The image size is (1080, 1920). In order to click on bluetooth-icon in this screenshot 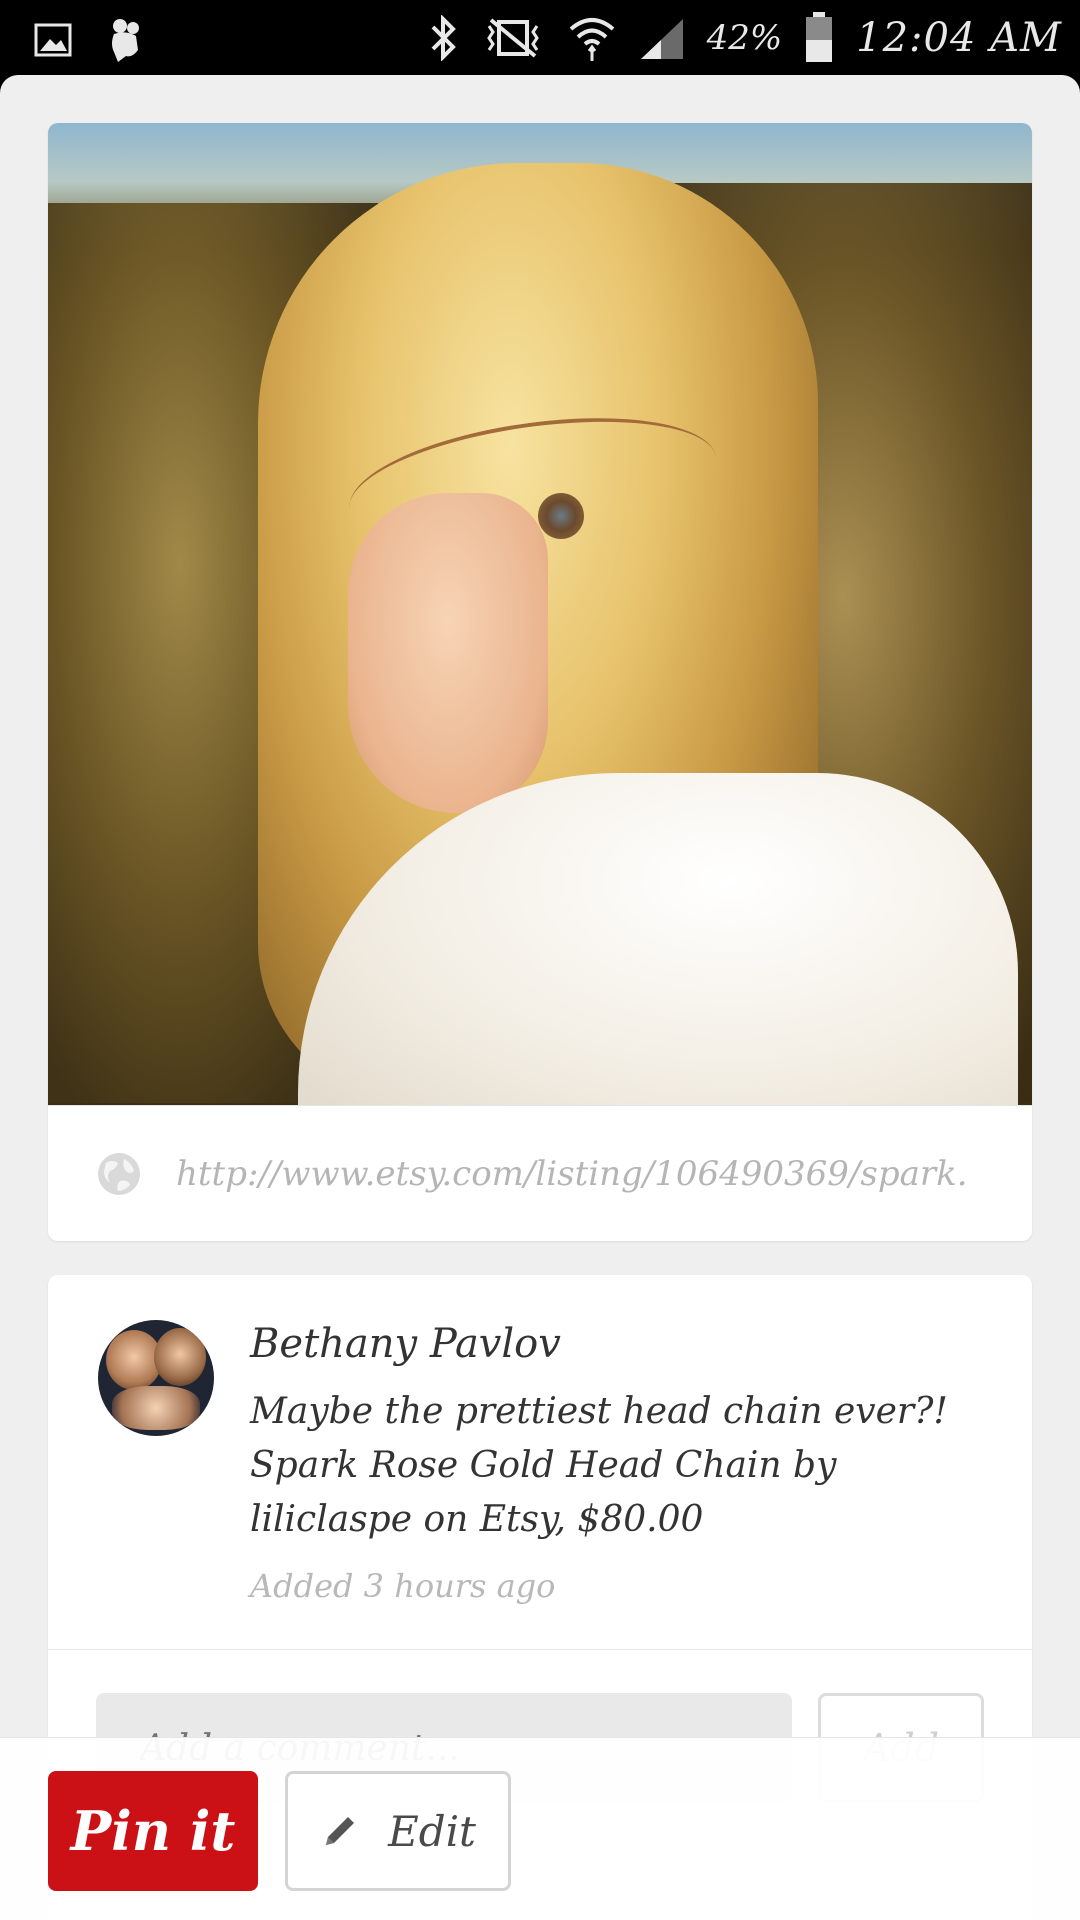, I will do `click(443, 38)`.